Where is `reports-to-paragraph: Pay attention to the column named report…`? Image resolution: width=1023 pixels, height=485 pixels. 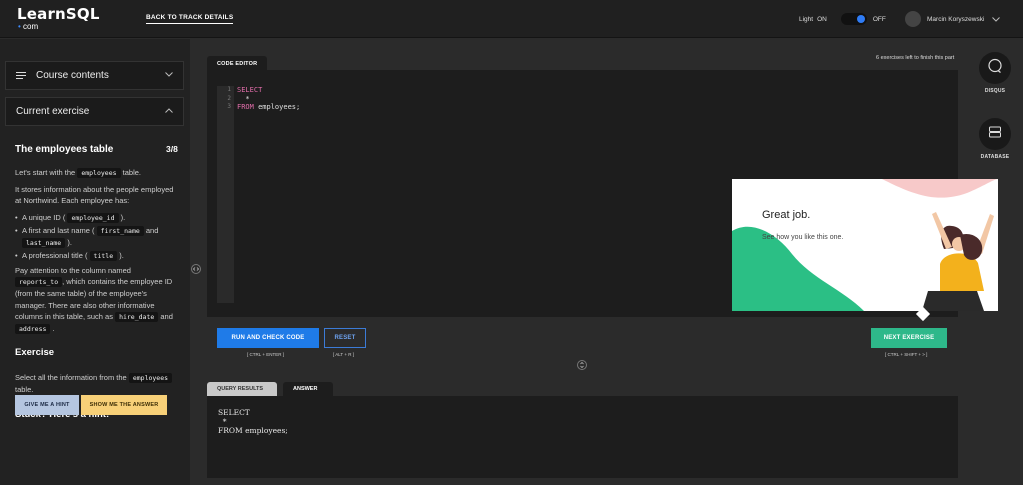
reports-to-paragraph: Pay attention to the column named report… is located at coordinates (94, 300).